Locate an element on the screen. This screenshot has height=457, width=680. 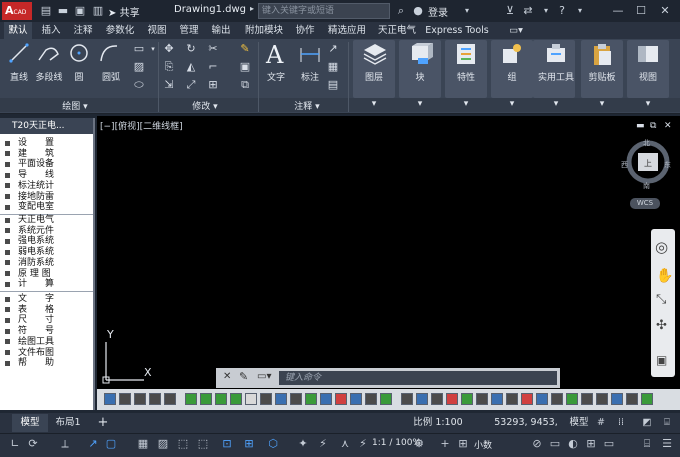
add-layout-icon: + is located at coordinates (103, 423).